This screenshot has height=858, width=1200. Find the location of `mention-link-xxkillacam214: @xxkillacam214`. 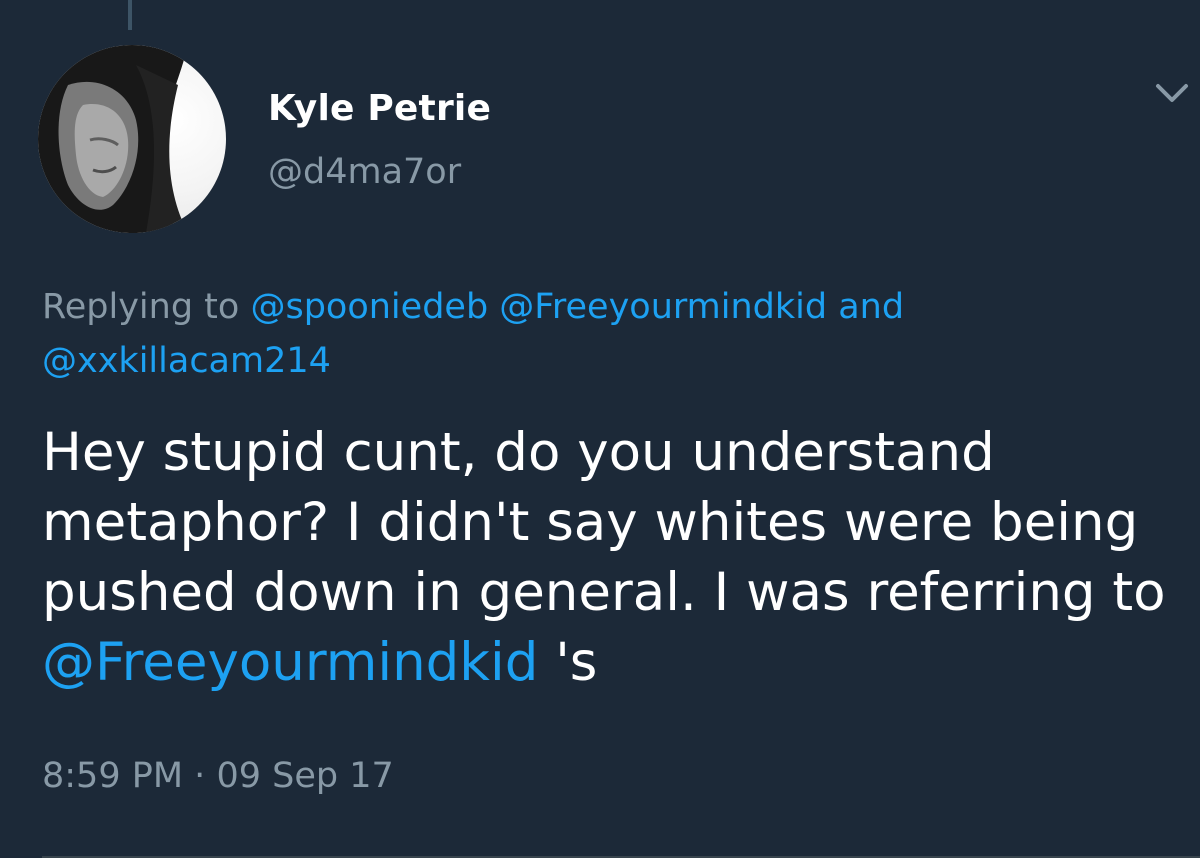

mention-link-xxkillacam214: @xxkillacam214 is located at coordinates (186, 361).